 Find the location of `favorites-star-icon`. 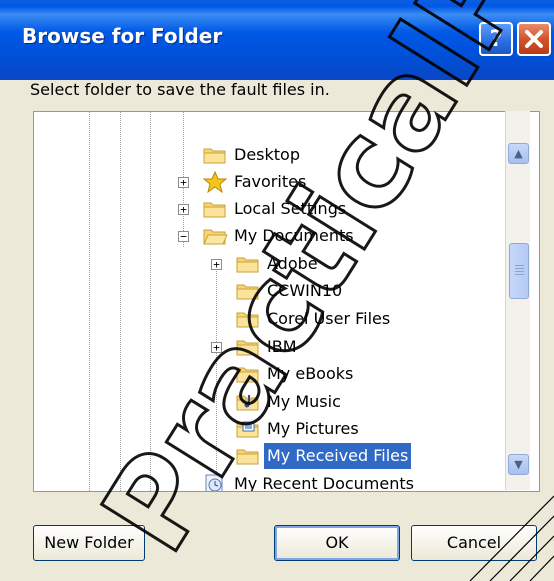

favorites-star-icon is located at coordinates (215, 182).